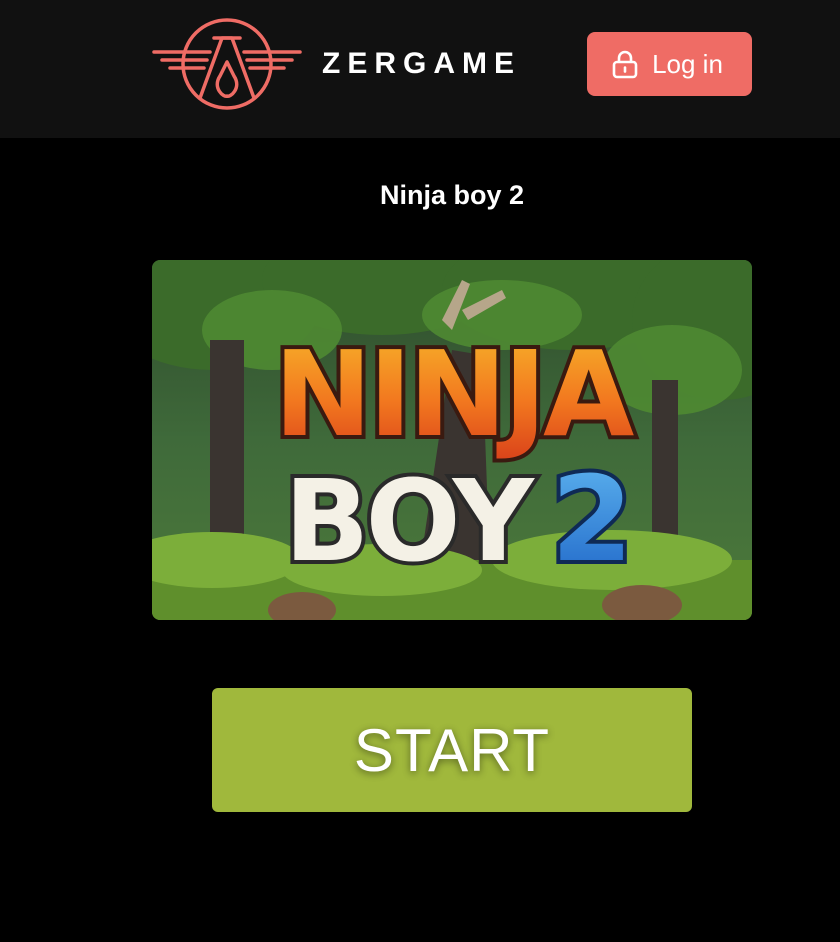  I want to click on home-logo-link: ZERGAME, so click(336, 64).